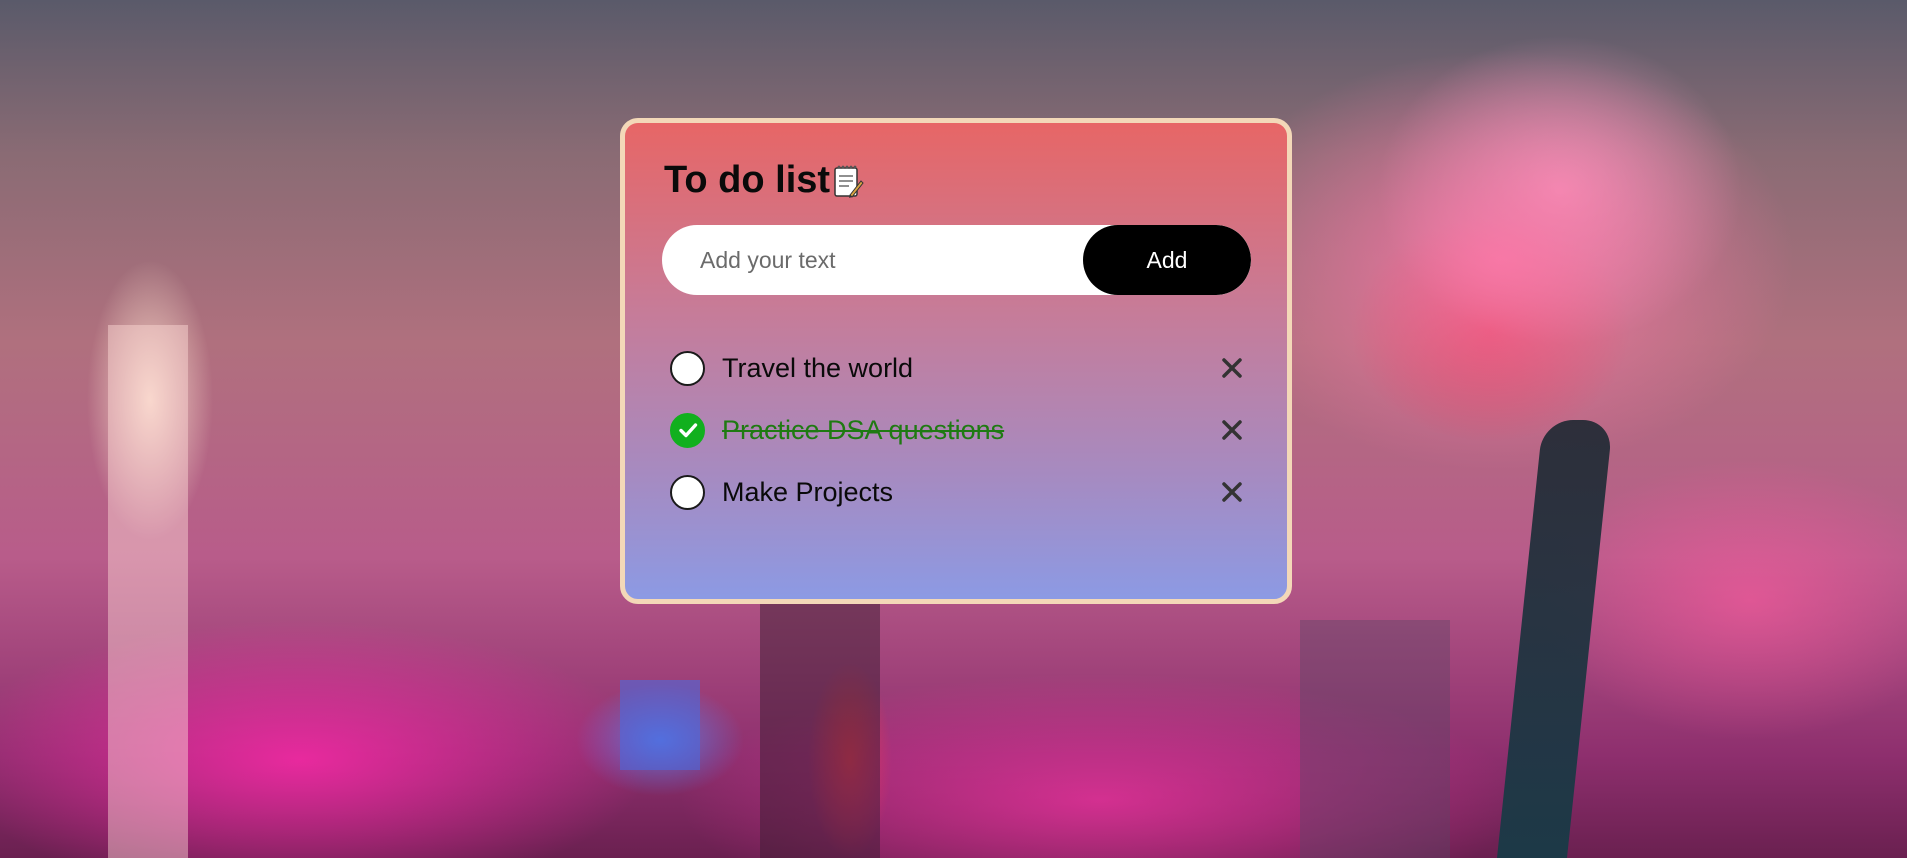 Image resolution: width=1907 pixels, height=858 pixels. Describe the element at coordinates (687, 430) in the screenshot. I see `check-circle-icon` at that location.